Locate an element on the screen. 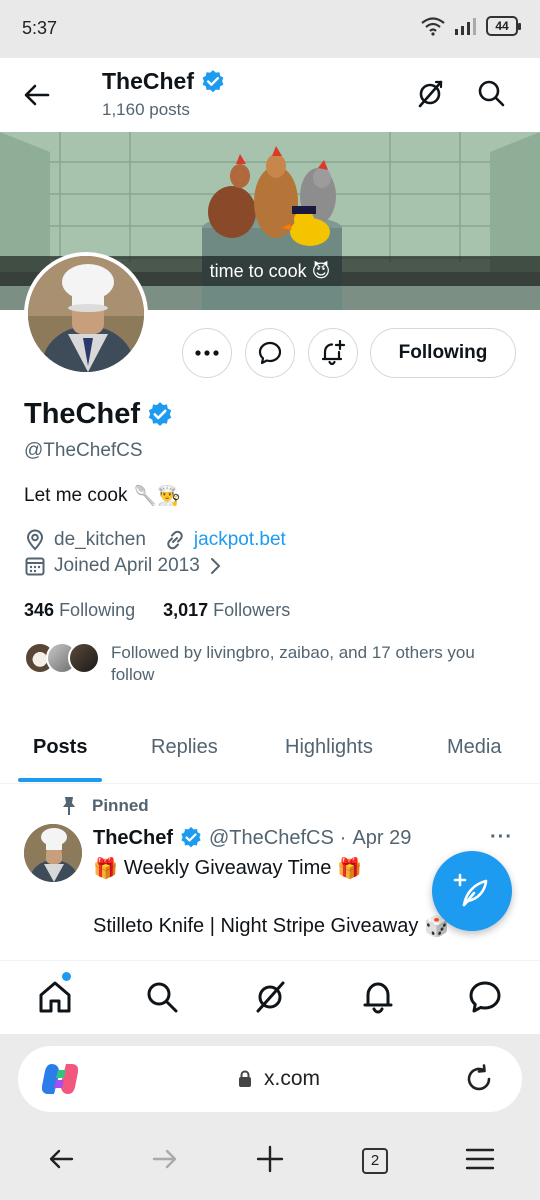 The width and height of the screenshot is (540, 1200). message-icon is located at coordinates (270, 353).